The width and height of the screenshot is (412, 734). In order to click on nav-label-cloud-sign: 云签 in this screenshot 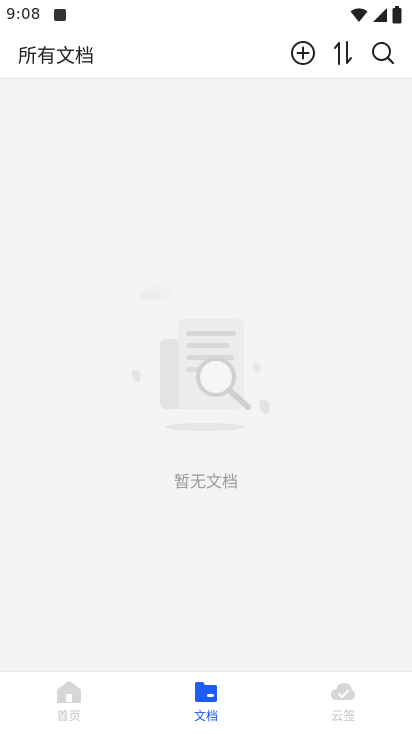, I will do `click(343, 716)`.